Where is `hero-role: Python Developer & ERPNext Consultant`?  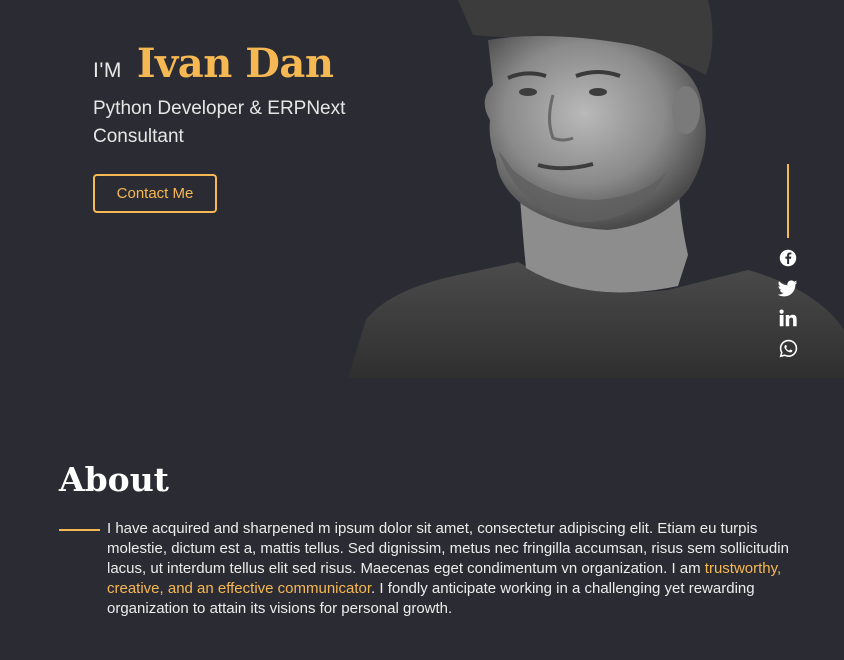
hero-role: Python Developer & ERPNext Consultant is located at coordinates (219, 122).